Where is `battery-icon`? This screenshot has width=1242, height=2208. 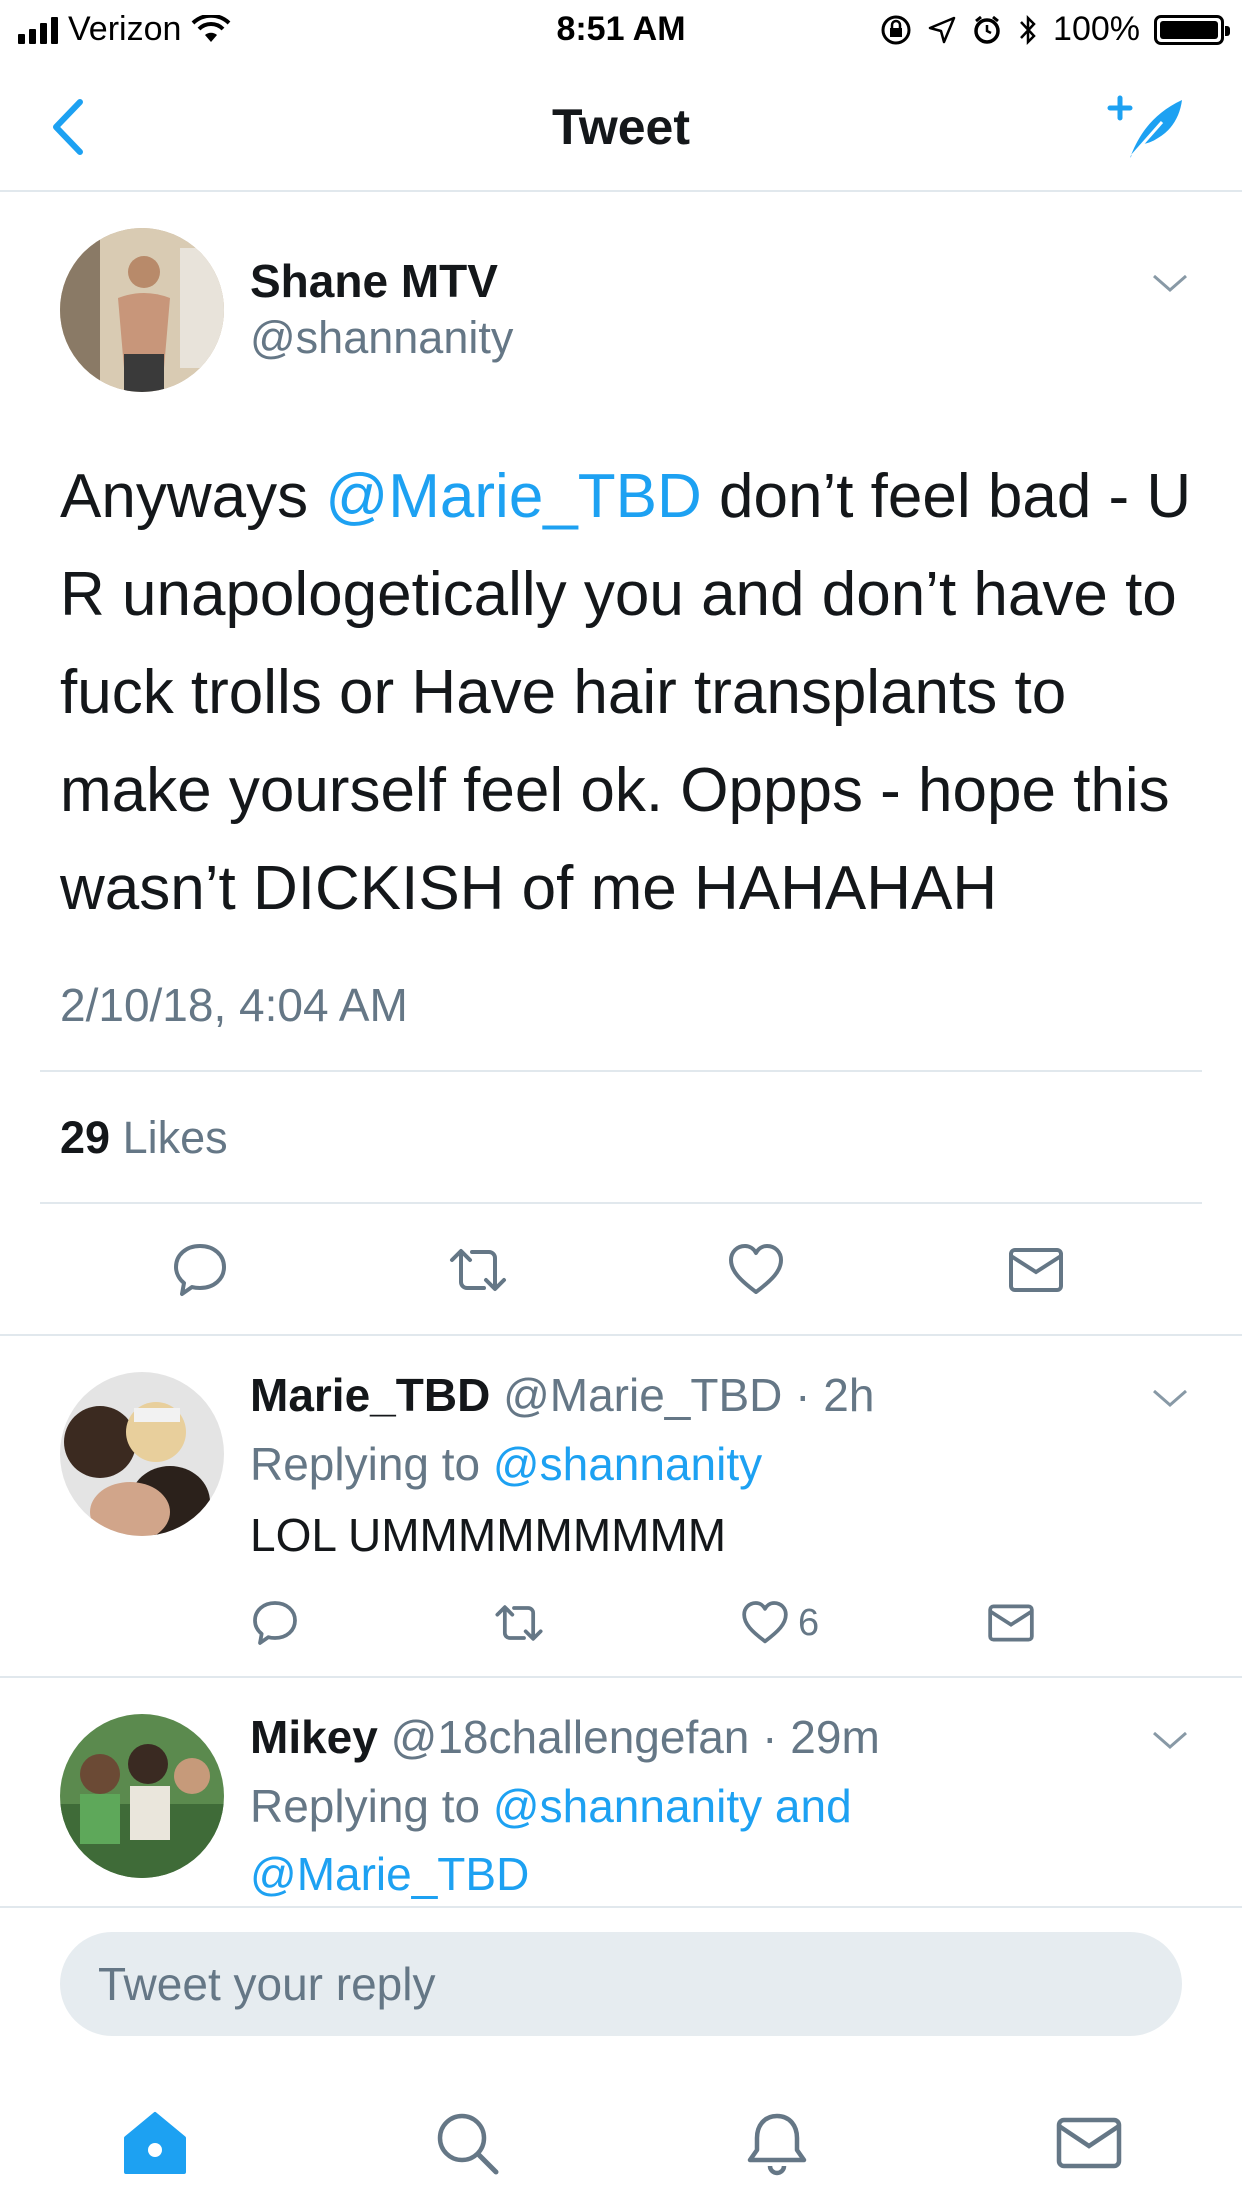
battery-icon is located at coordinates (1192, 29).